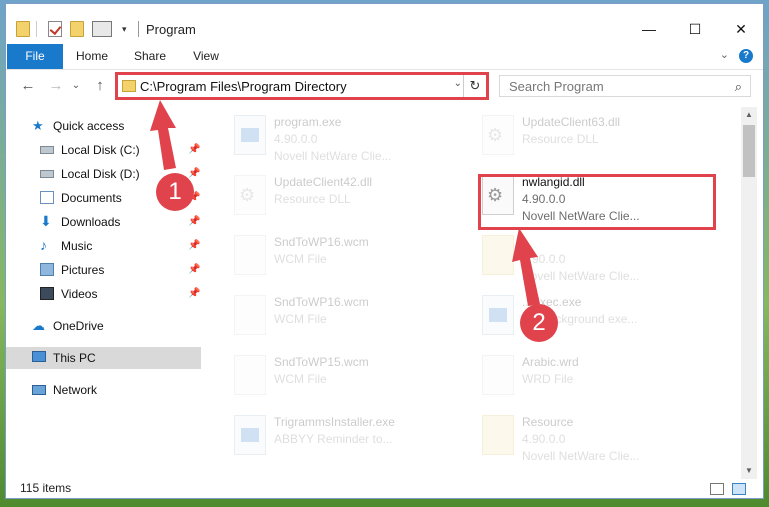 This screenshot has height=507, width=769. I want to click on step-1-badge: 1, so click(175, 192).